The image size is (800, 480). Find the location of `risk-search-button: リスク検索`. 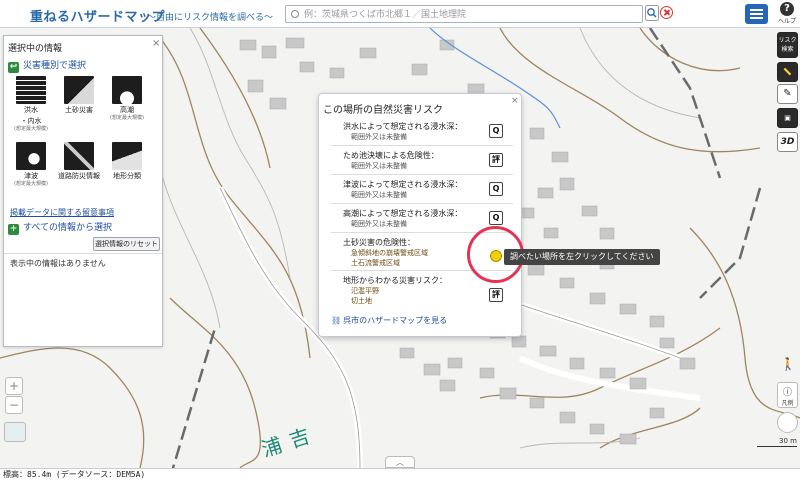

risk-search-button: リスク検索 is located at coordinates (787, 45).